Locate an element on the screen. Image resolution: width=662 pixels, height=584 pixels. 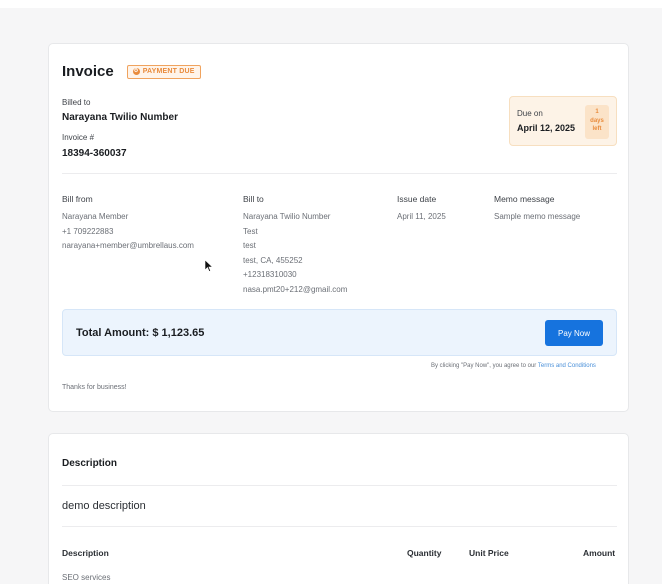
bill-from-line: narayana+member@umbrellaus.com is located at coordinates (128, 245).